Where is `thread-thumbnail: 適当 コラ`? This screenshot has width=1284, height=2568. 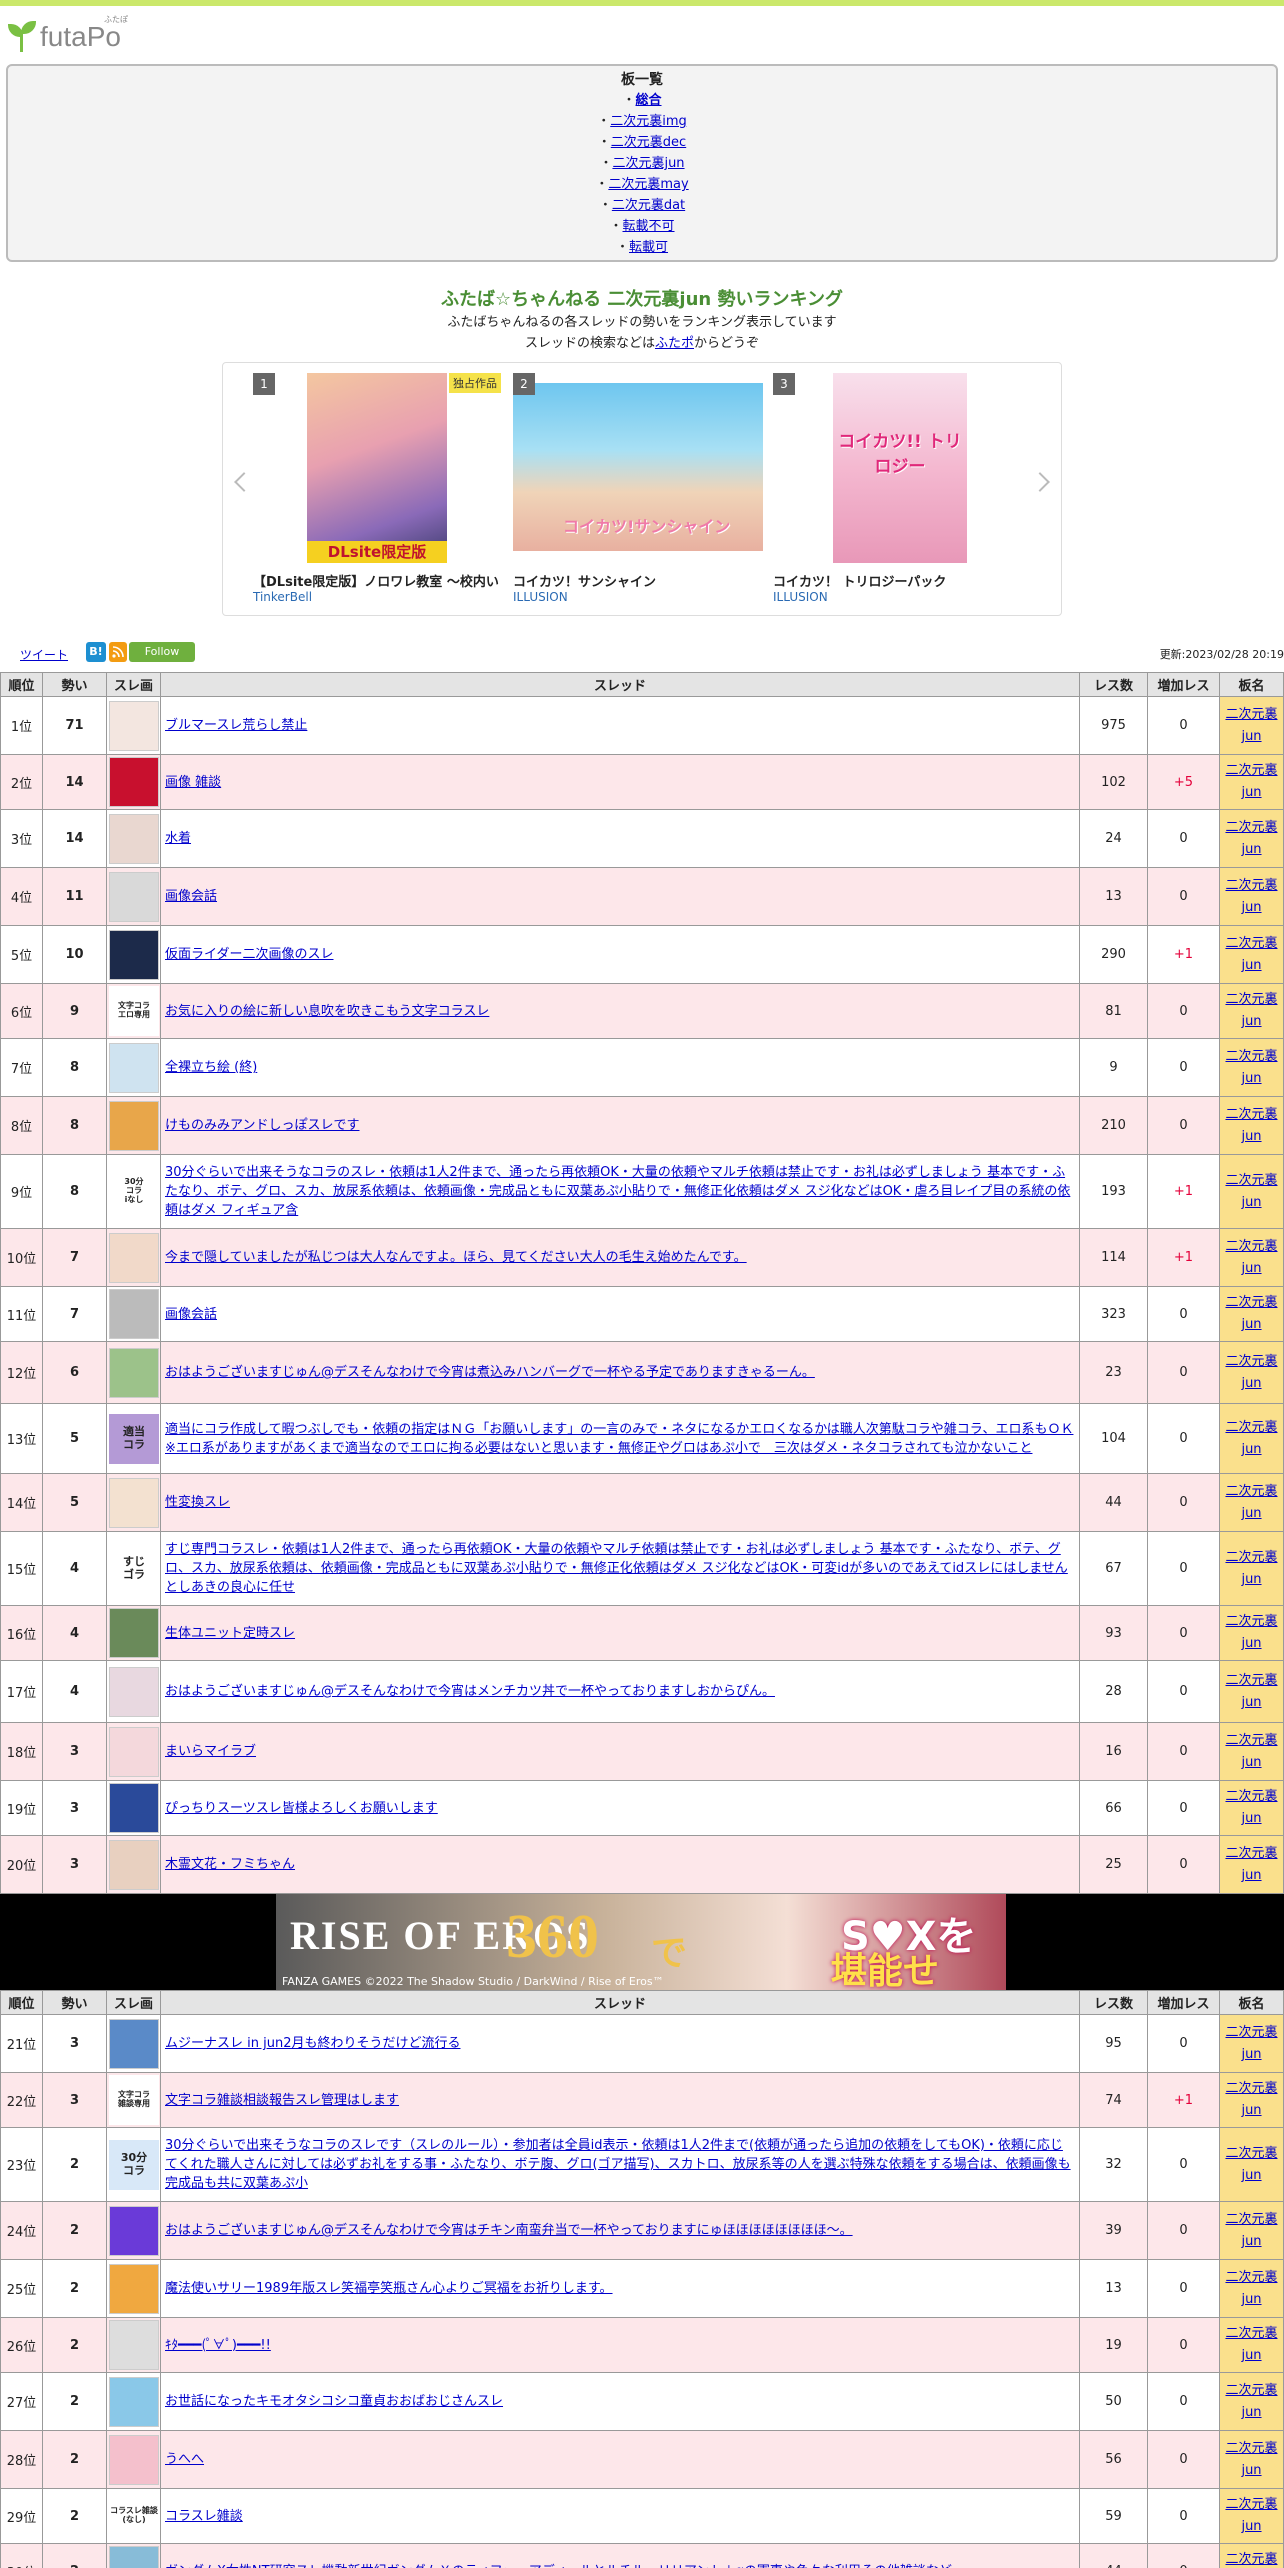 thread-thumbnail: 適当 コラ is located at coordinates (134, 1438).